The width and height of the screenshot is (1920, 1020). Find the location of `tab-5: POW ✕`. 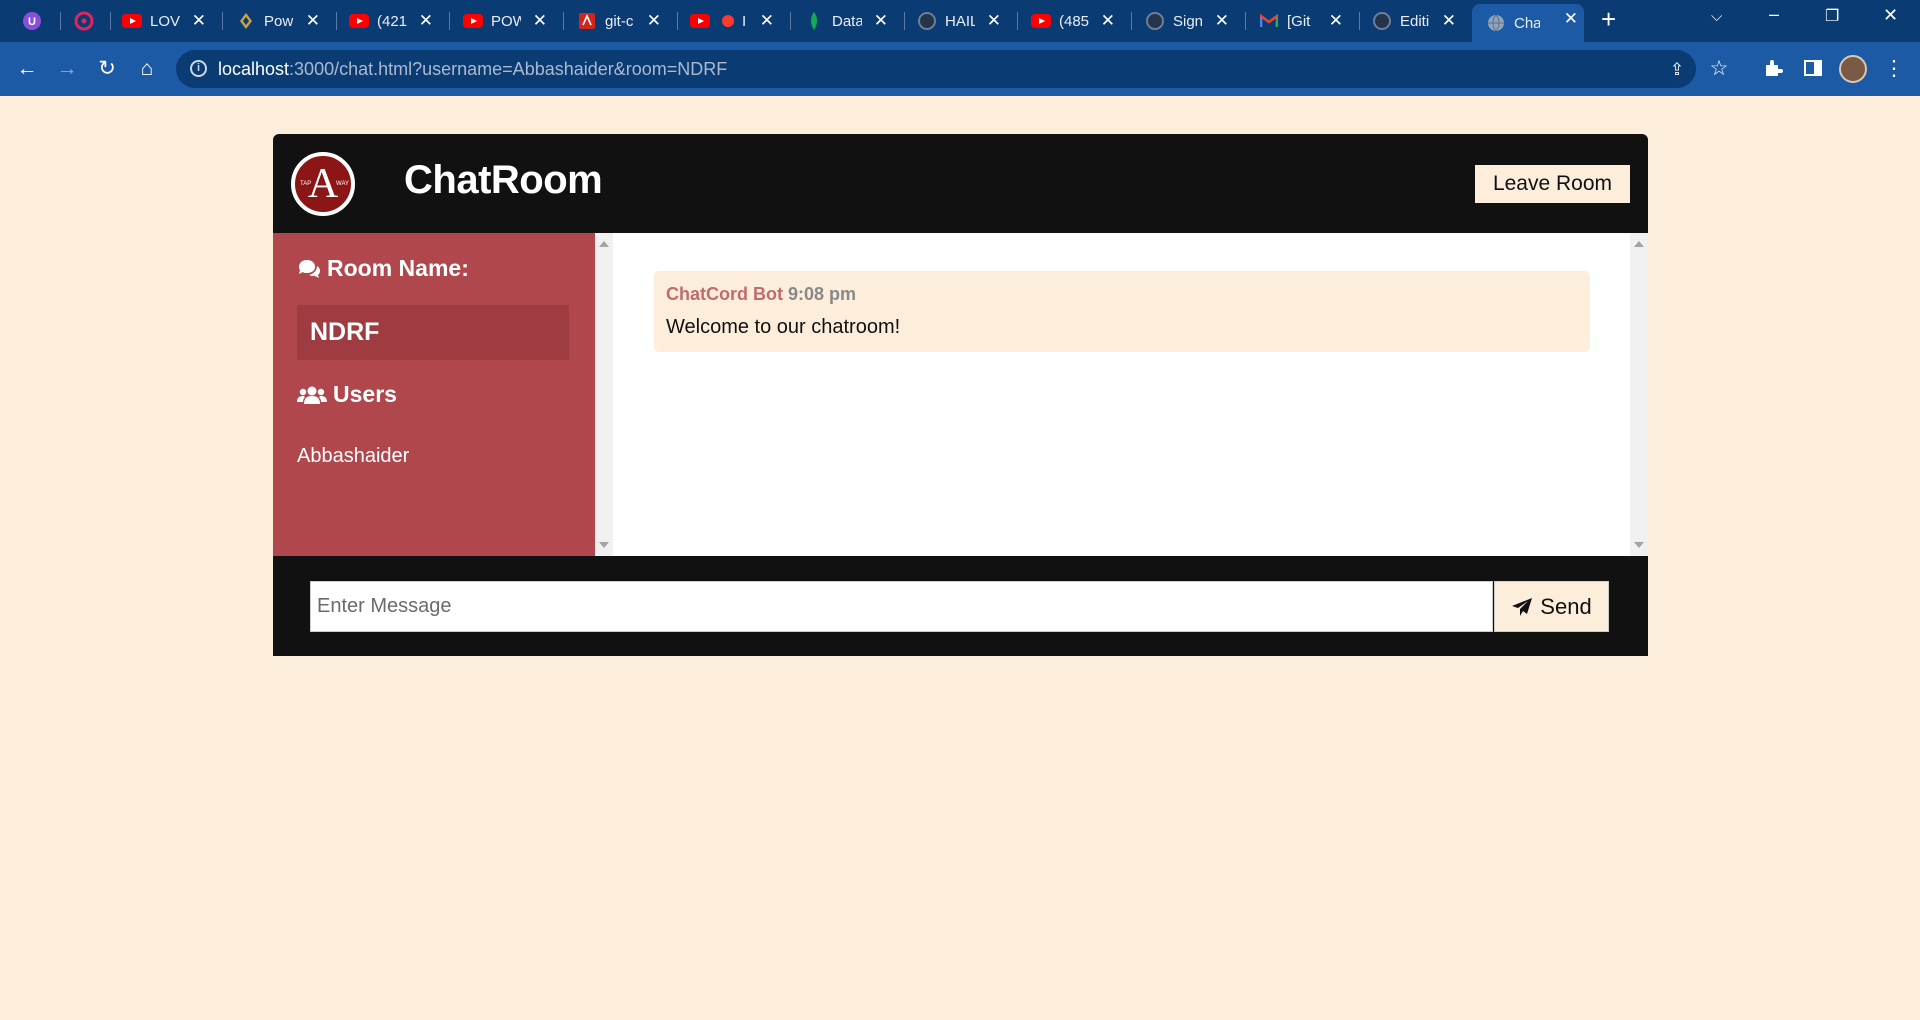

tab-5: POW ✕ is located at coordinates (508, 21).